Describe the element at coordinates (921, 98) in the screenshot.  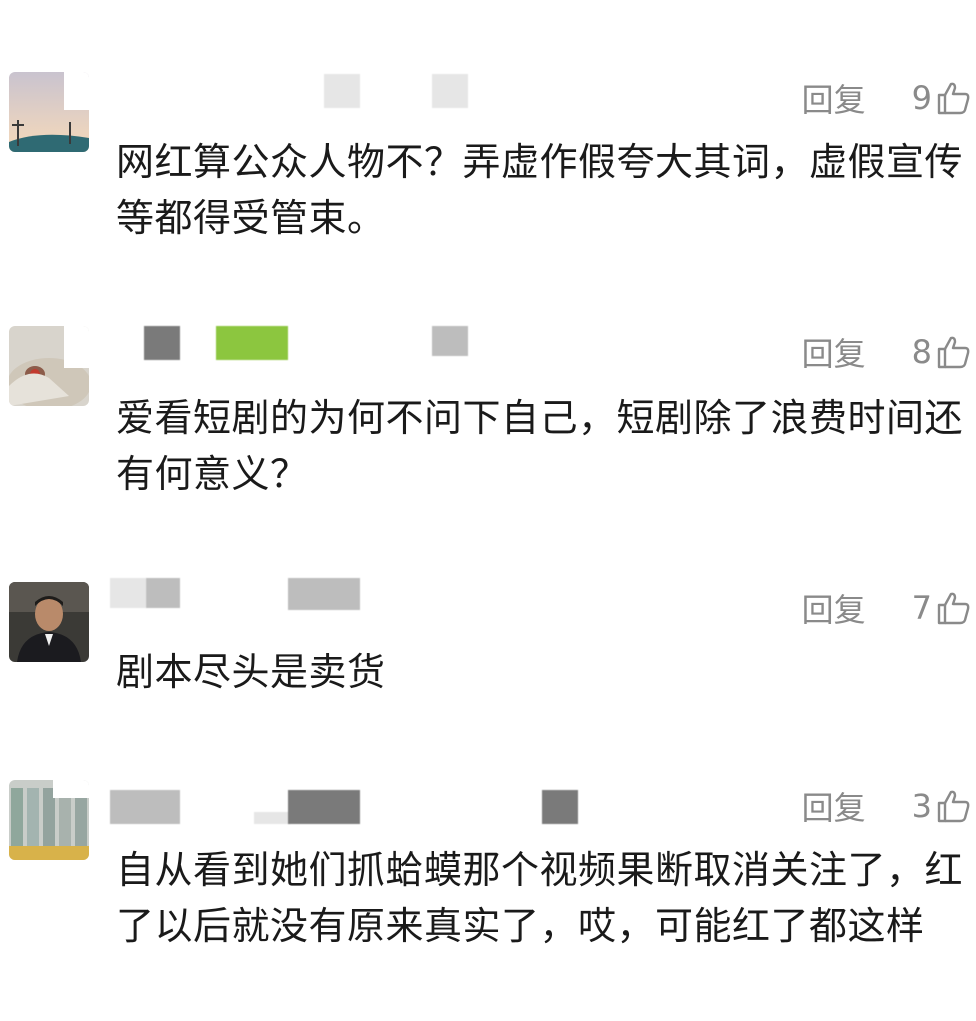
I see `like-count: 9` at that location.